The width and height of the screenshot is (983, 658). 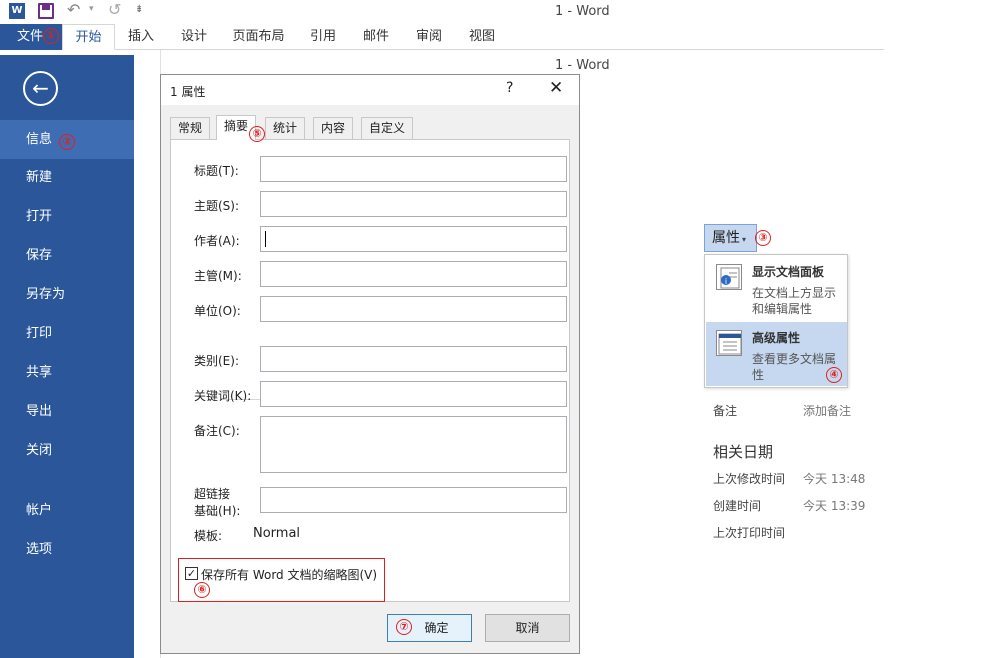 I want to click on menu-item-title: 显示文档面板, so click(x=788, y=272).